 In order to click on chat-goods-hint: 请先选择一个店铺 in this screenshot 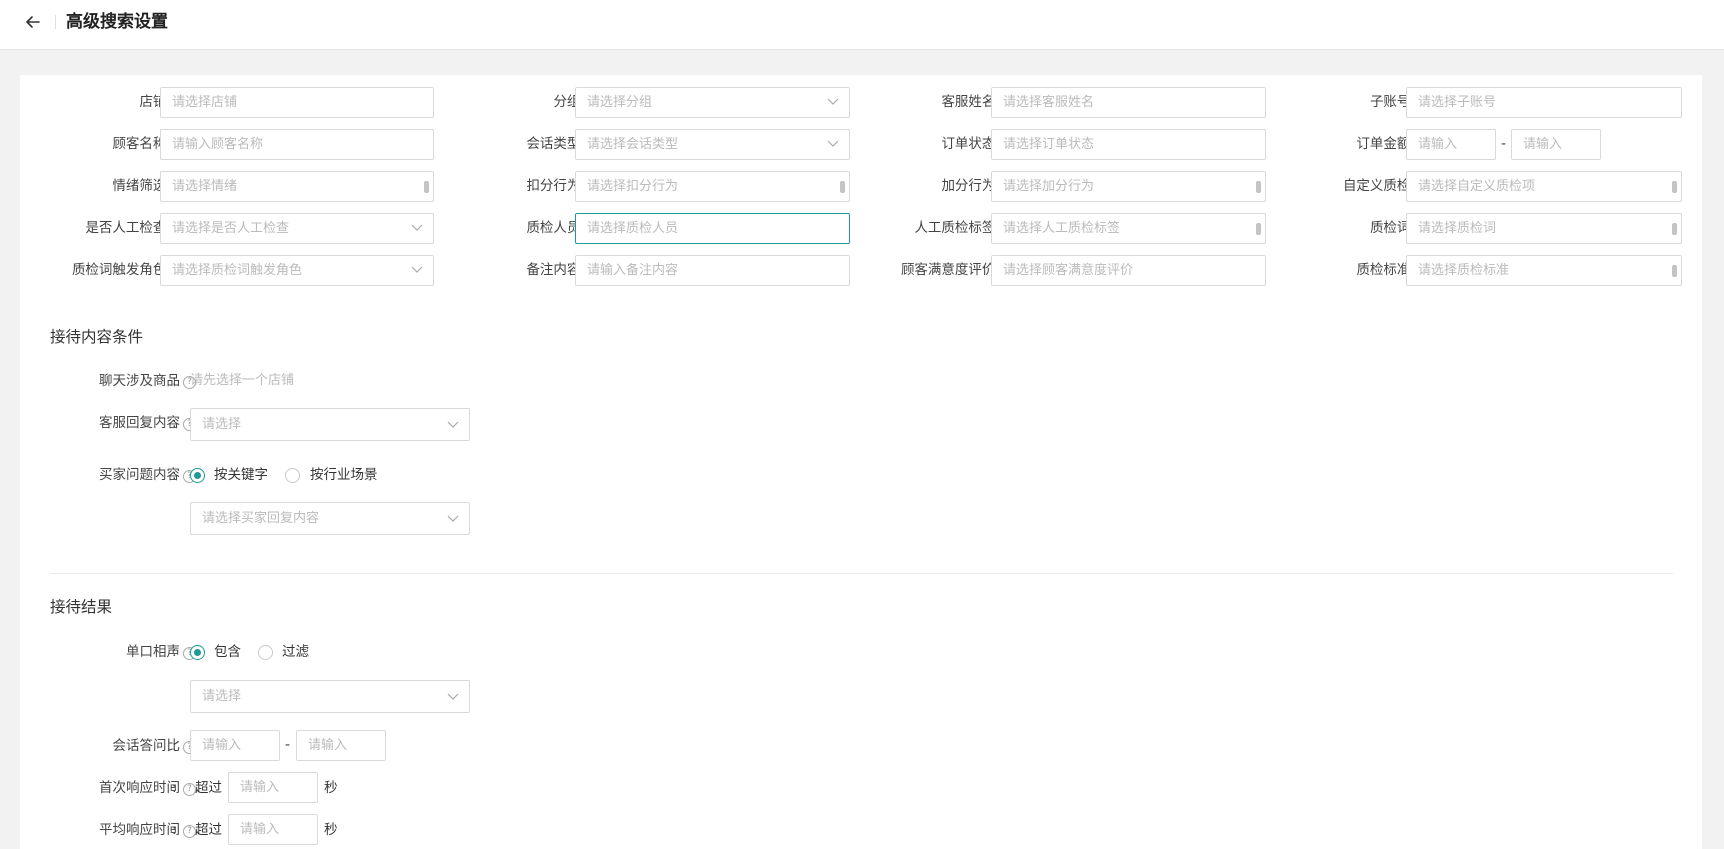, I will do `click(242, 380)`.